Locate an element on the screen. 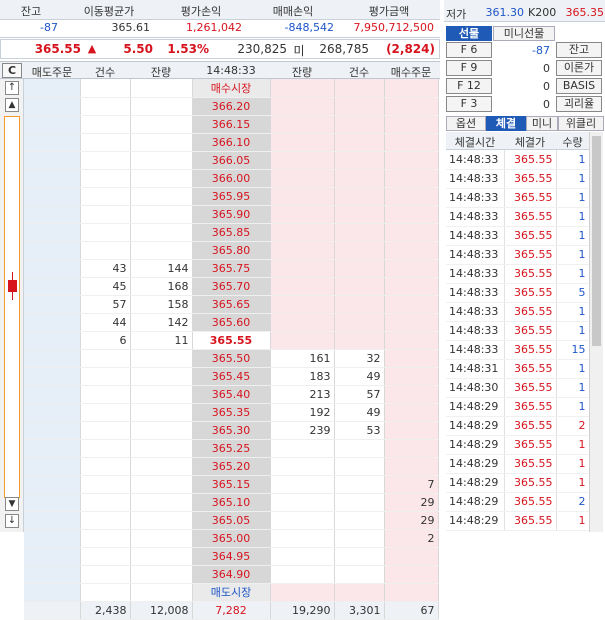 This screenshot has width=605, height=620. ask-price: 366.15 is located at coordinates (231, 124).